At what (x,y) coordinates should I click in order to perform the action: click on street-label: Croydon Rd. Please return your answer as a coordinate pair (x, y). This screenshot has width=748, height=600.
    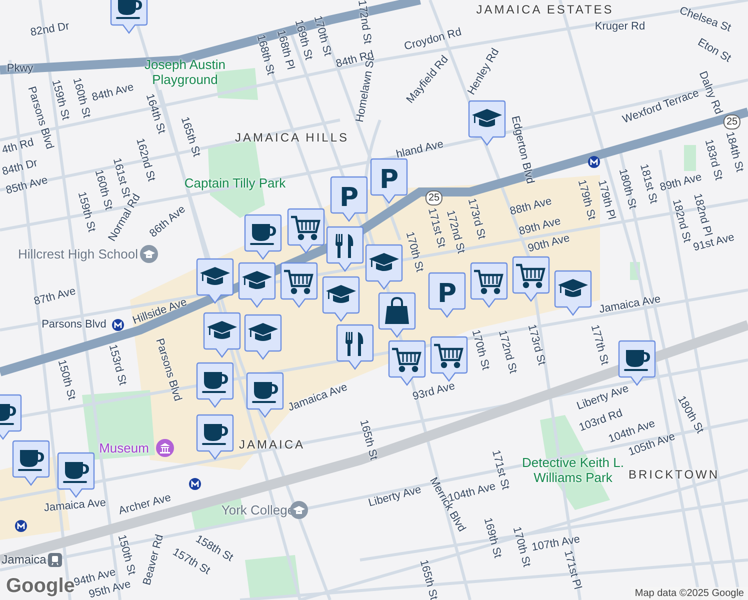
    Looking at the image, I should click on (433, 40).